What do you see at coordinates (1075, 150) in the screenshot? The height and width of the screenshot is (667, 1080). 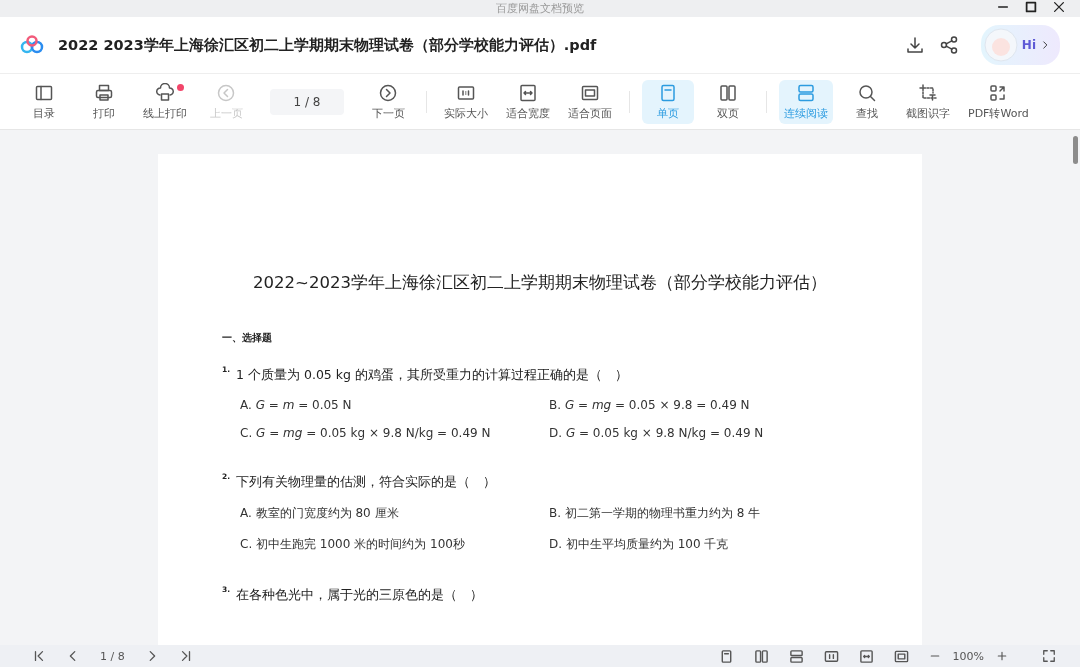 I see `scrollbar-thumb` at bounding box center [1075, 150].